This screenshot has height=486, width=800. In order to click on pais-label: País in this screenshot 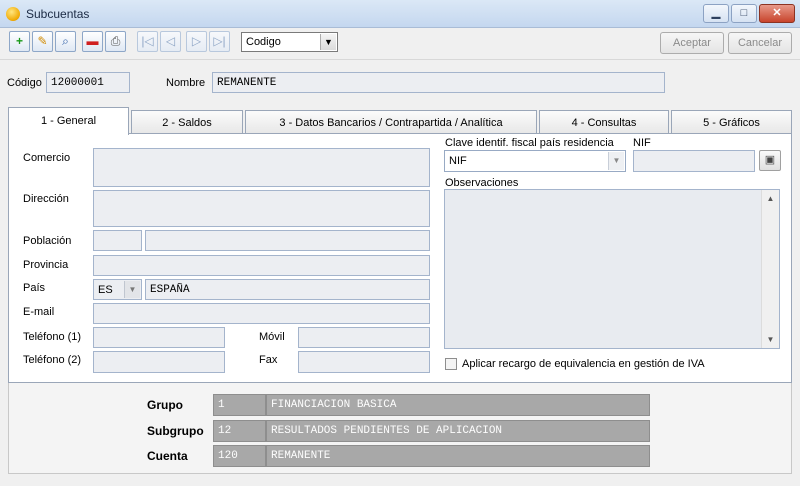, I will do `click(34, 288)`.